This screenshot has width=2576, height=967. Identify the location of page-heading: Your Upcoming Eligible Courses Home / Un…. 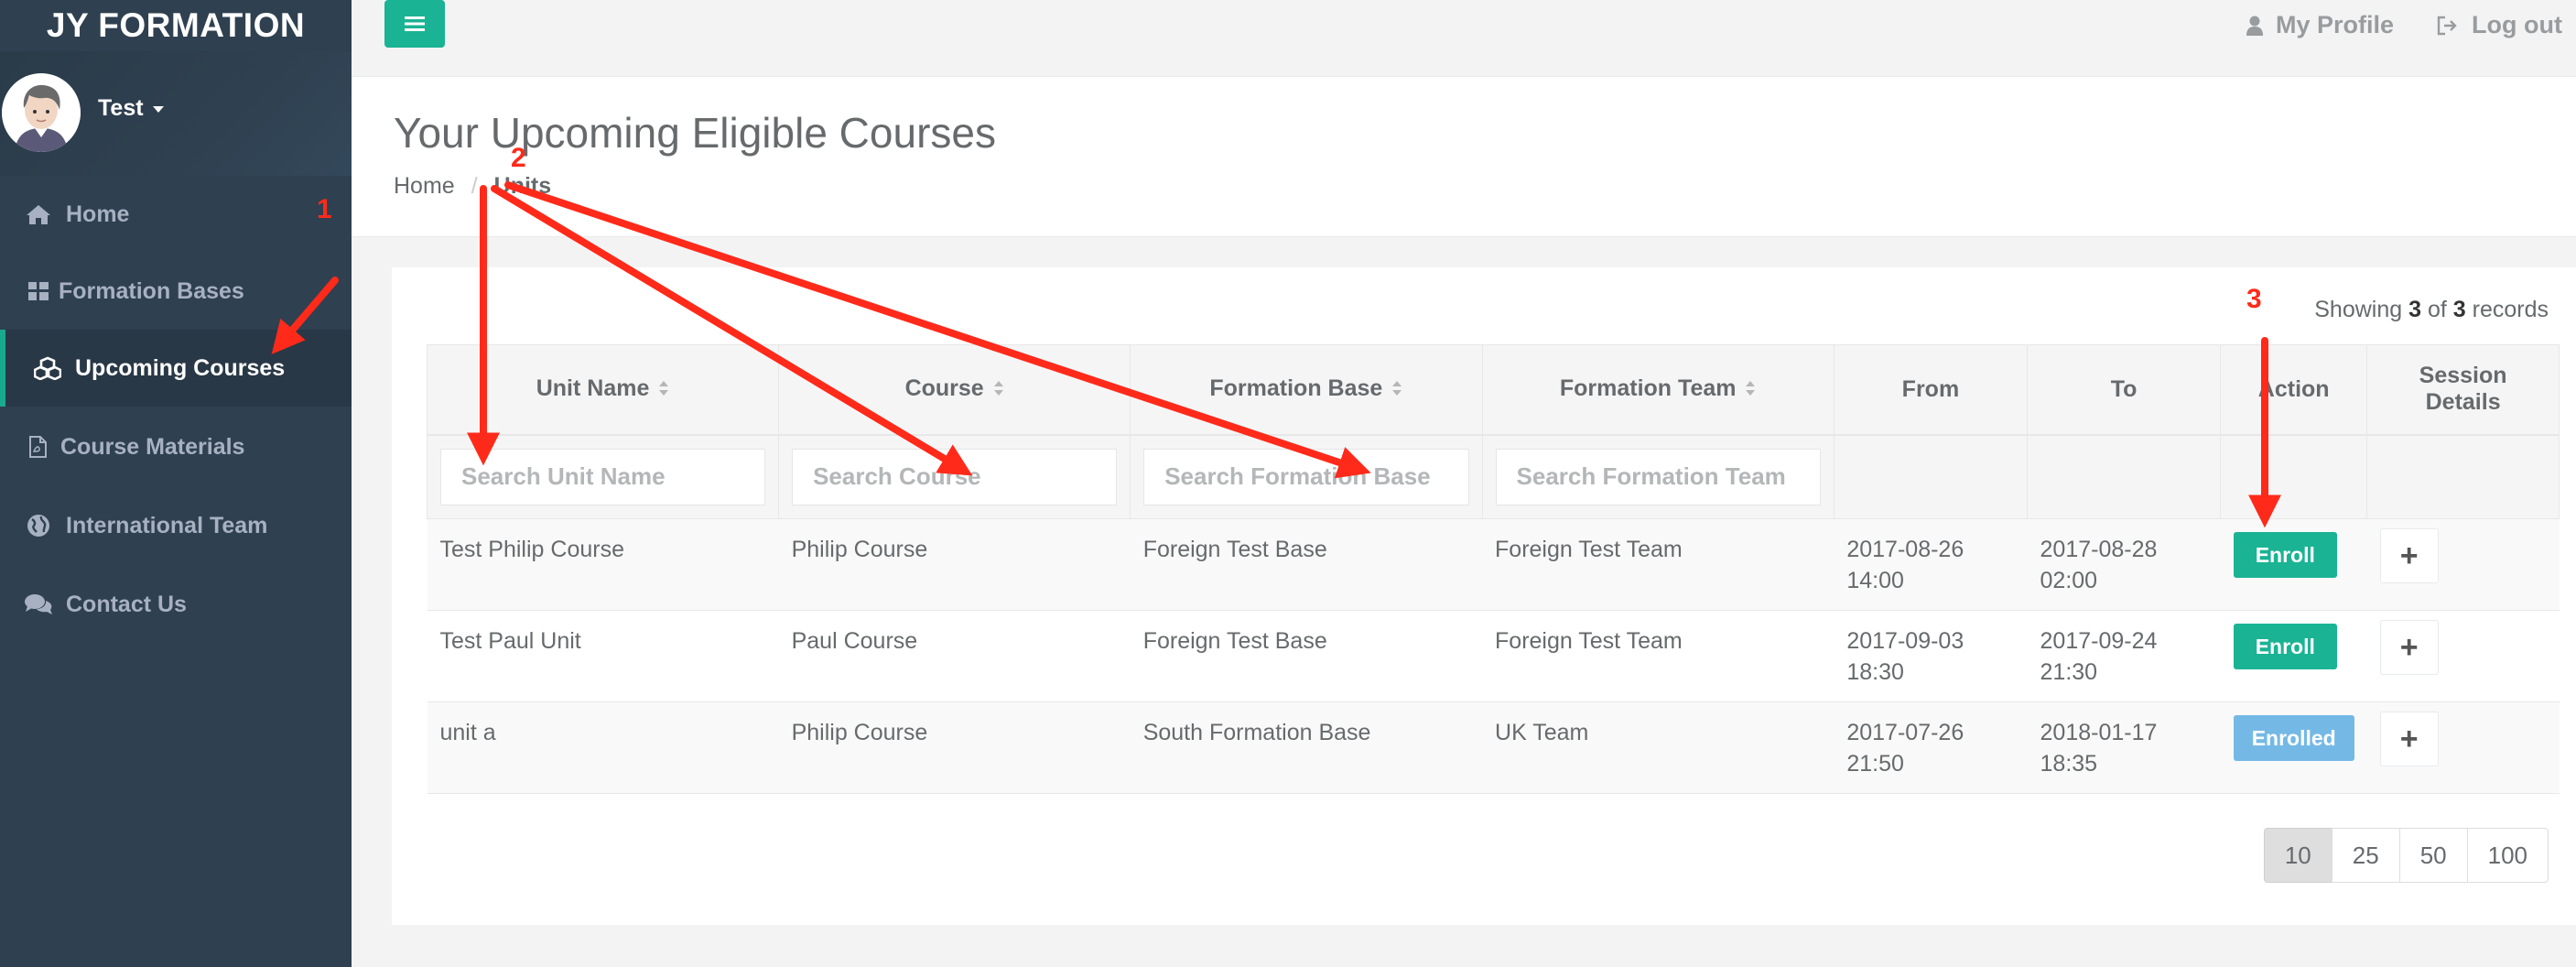
(1464, 157).